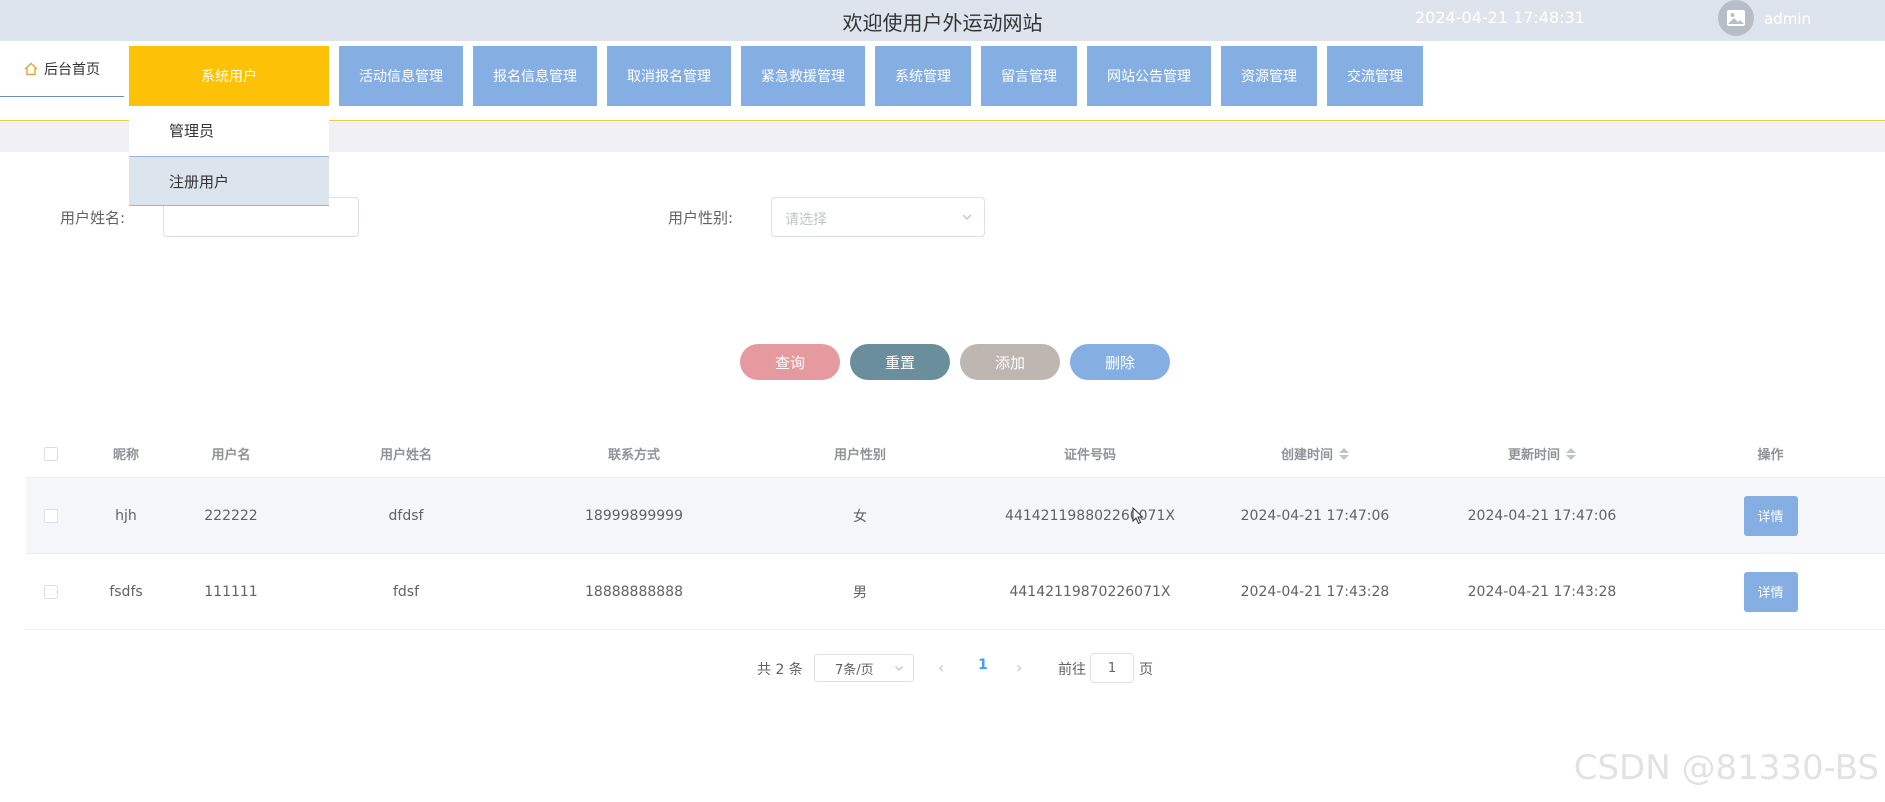 This screenshot has height=802, width=1885. I want to click on cell-phone: 18888888888, so click(634, 591).